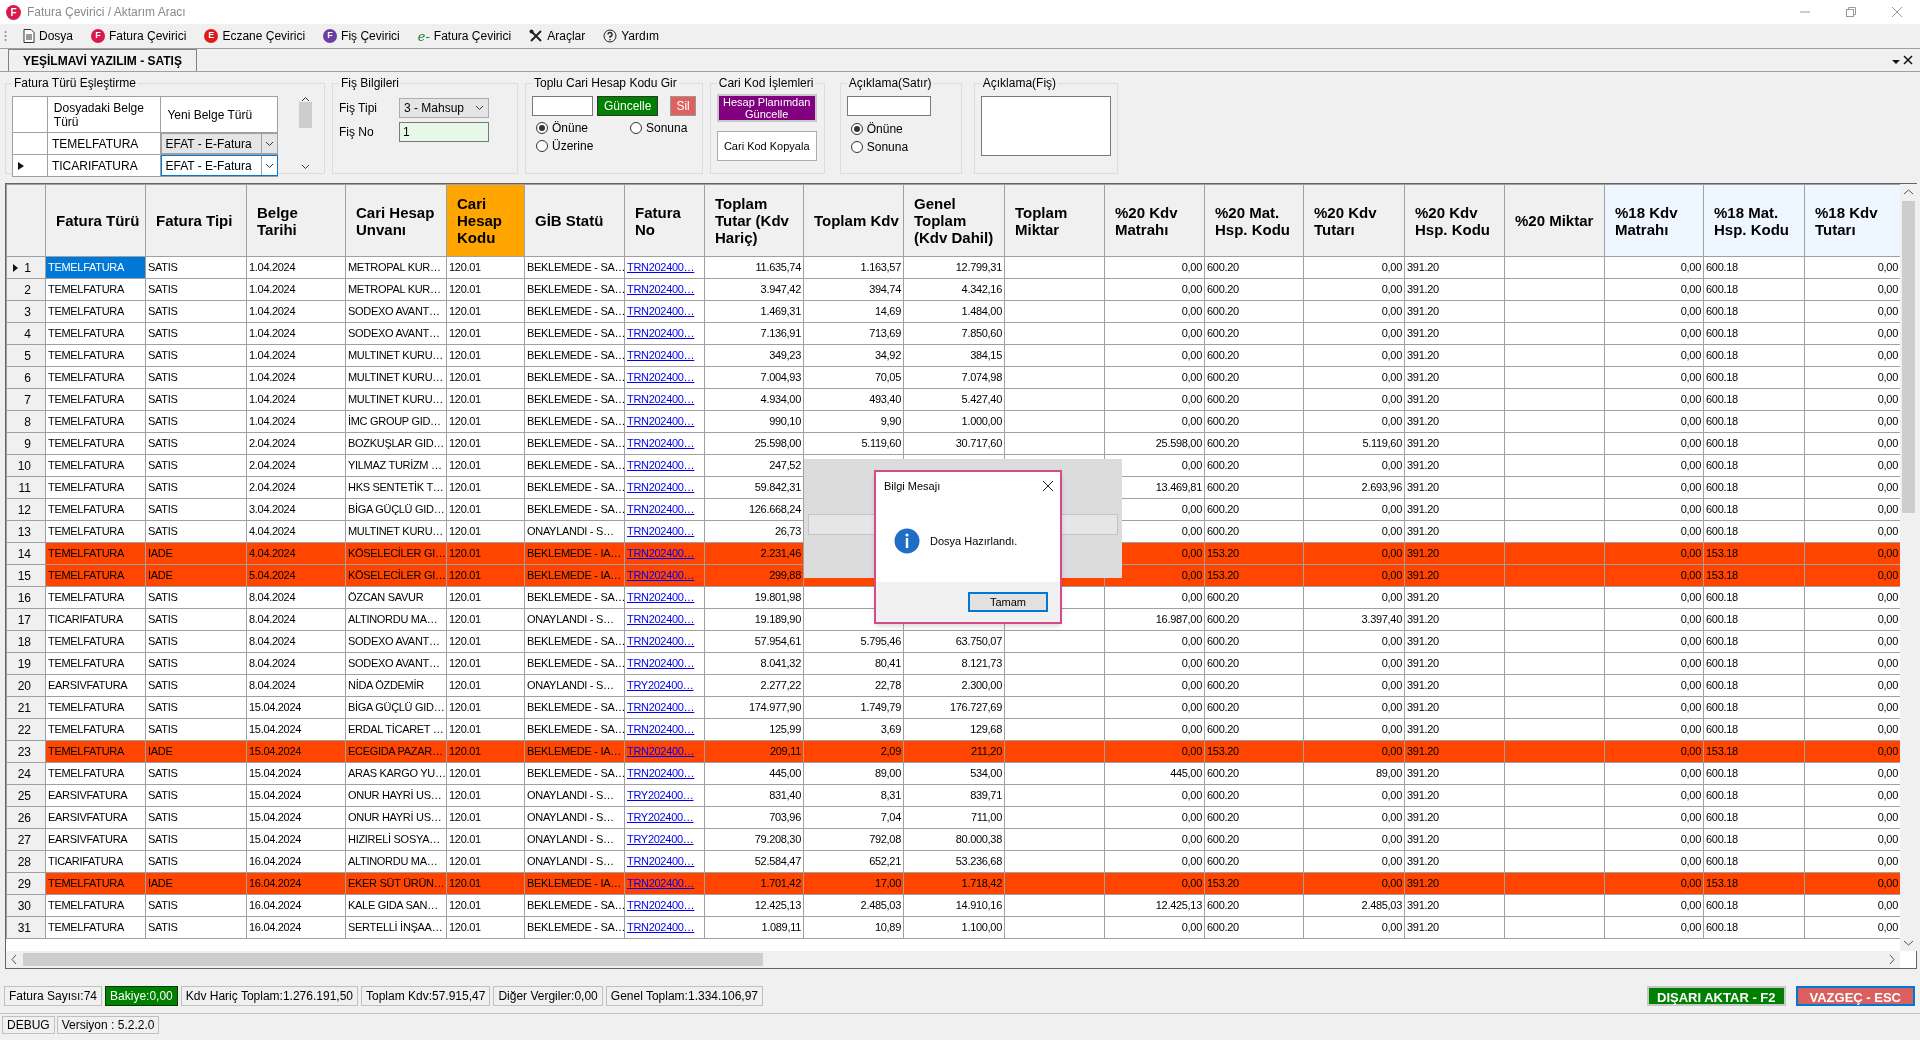 The width and height of the screenshot is (1920, 1040). What do you see at coordinates (48, 36) in the screenshot?
I see `menu-item: Dosya` at bounding box center [48, 36].